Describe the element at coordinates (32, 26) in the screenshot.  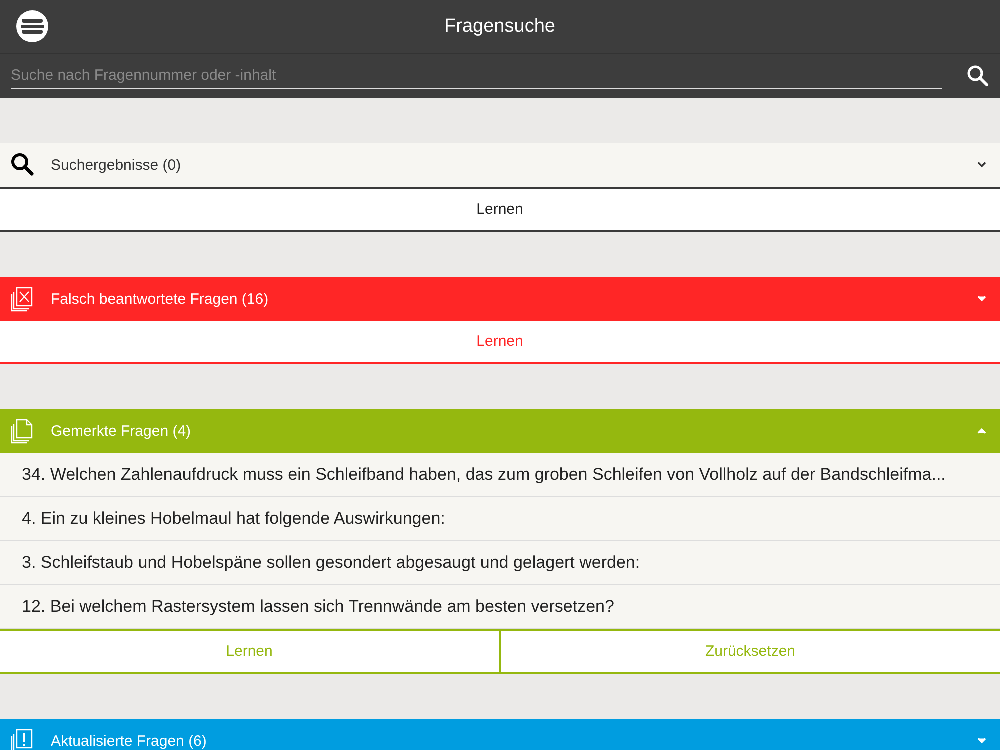
I see `menu-icon` at that location.